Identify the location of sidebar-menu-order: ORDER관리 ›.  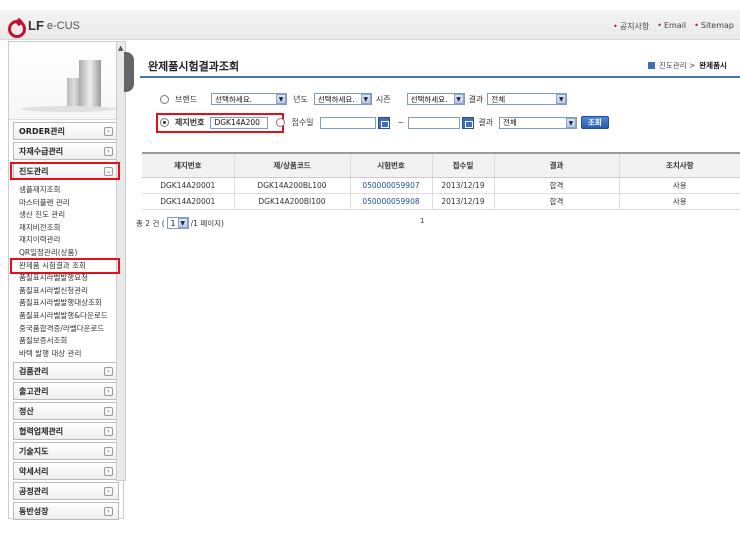
(66, 131).